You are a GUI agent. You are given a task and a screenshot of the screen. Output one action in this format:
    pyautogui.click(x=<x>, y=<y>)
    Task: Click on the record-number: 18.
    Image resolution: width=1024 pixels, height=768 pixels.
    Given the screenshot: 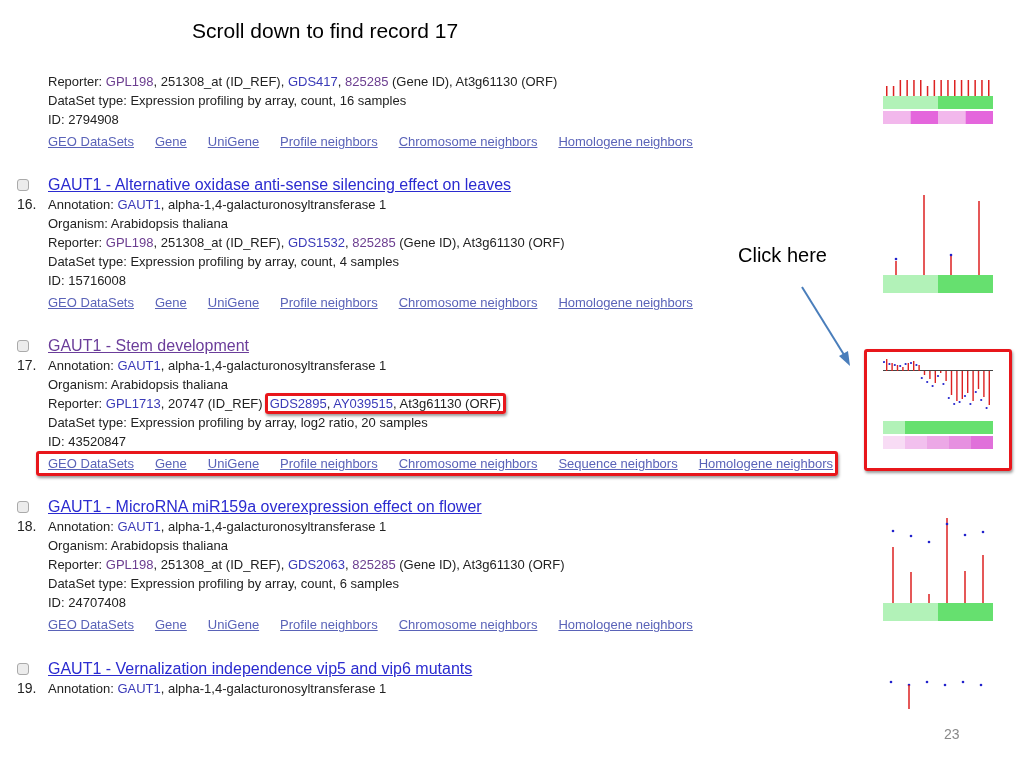 What is the action you would take?
    pyautogui.click(x=27, y=526)
    